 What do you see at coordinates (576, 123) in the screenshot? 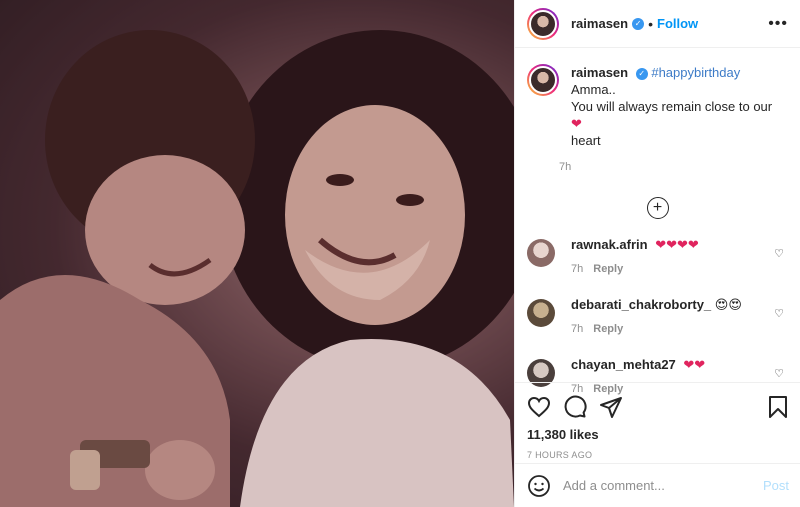
I see `heart-emoji: ❤` at bounding box center [576, 123].